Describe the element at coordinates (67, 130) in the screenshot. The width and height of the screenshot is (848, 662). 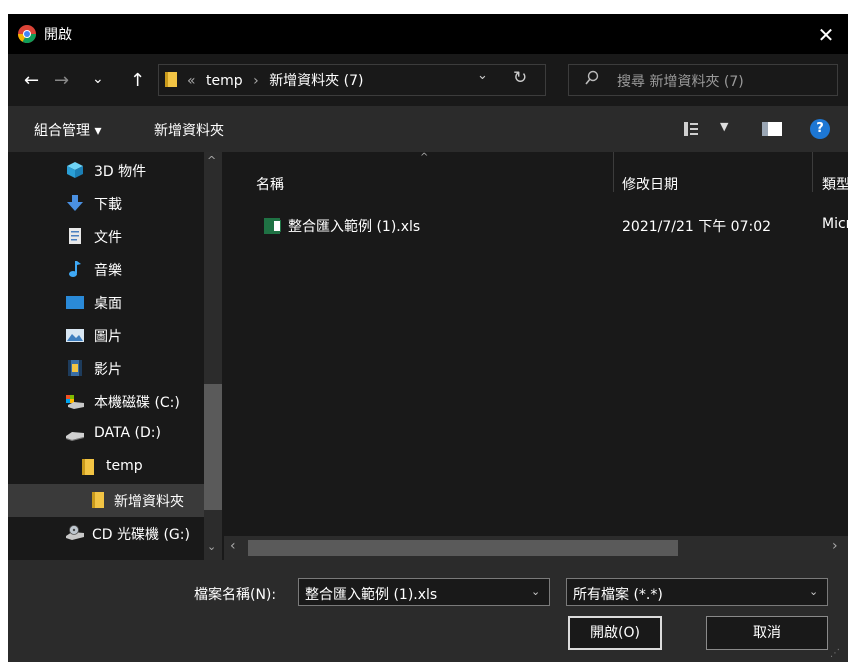
I see `organize-button: 組合管理 ▾` at that location.